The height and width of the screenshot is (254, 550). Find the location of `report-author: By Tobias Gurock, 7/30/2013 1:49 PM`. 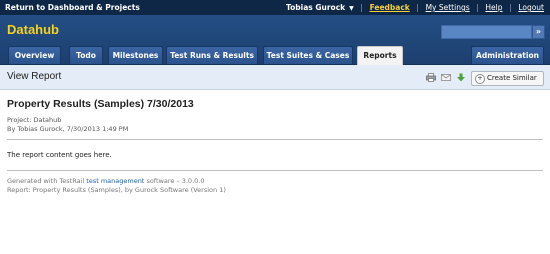

report-author: By Tobias Gurock, 7/30/2013 1:49 PM is located at coordinates (68, 129).